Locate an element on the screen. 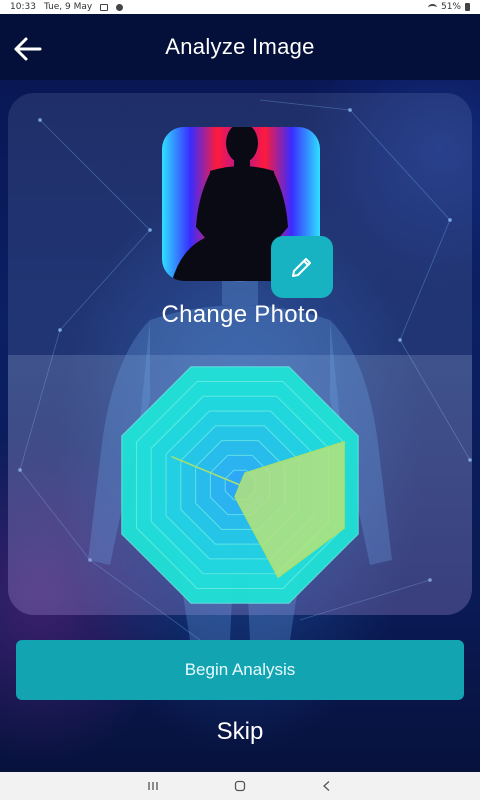 This screenshot has height=800, width=480. home-button is located at coordinates (240, 786).